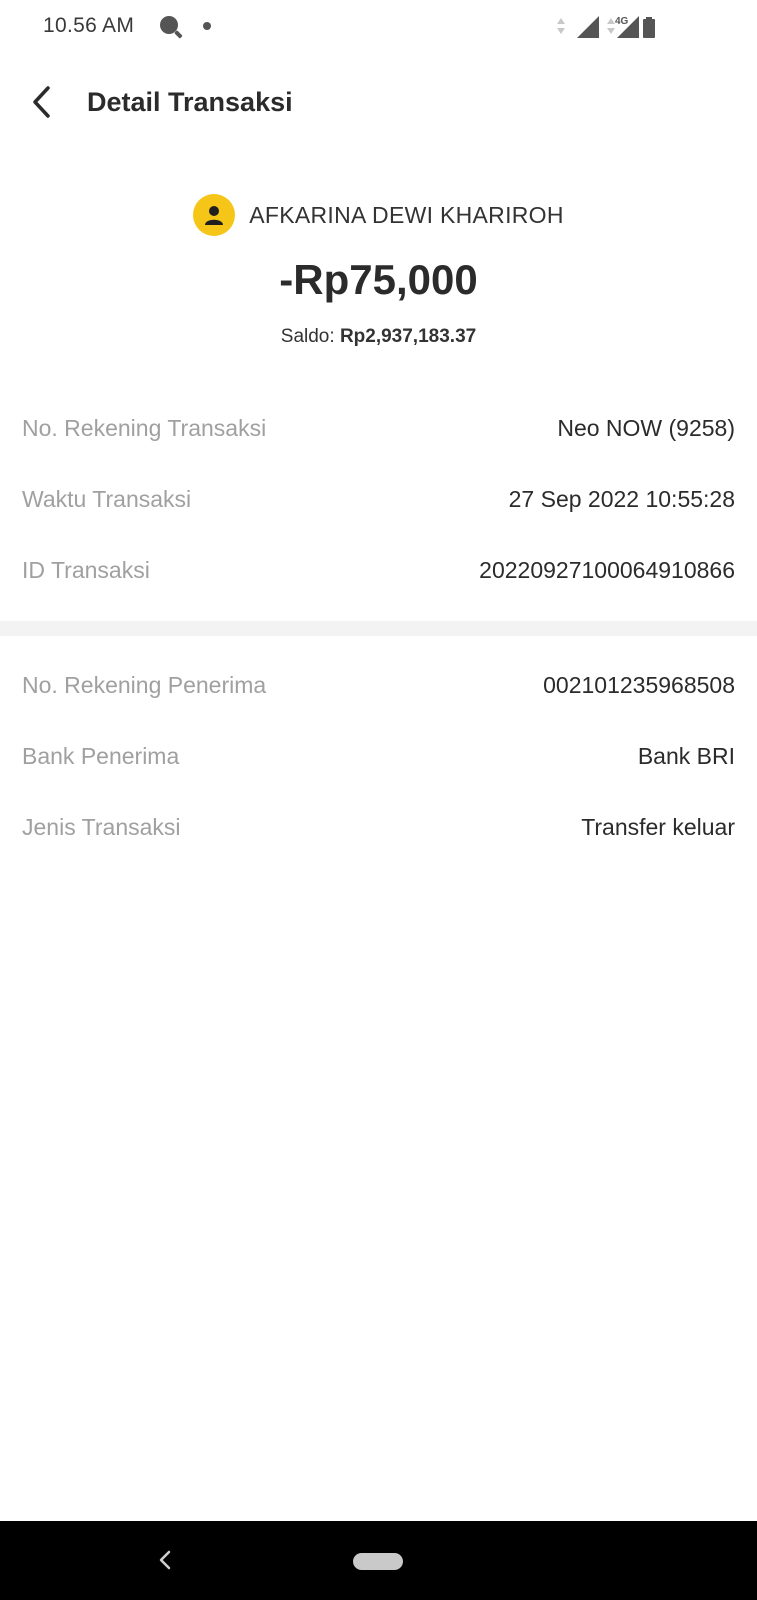 This screenshot has width=757, height=1600. What do you see at coordinates (101, 827) in the screenshot?
I see `detail-label: Jenis Transaksi` at bounding box center [101, 827].